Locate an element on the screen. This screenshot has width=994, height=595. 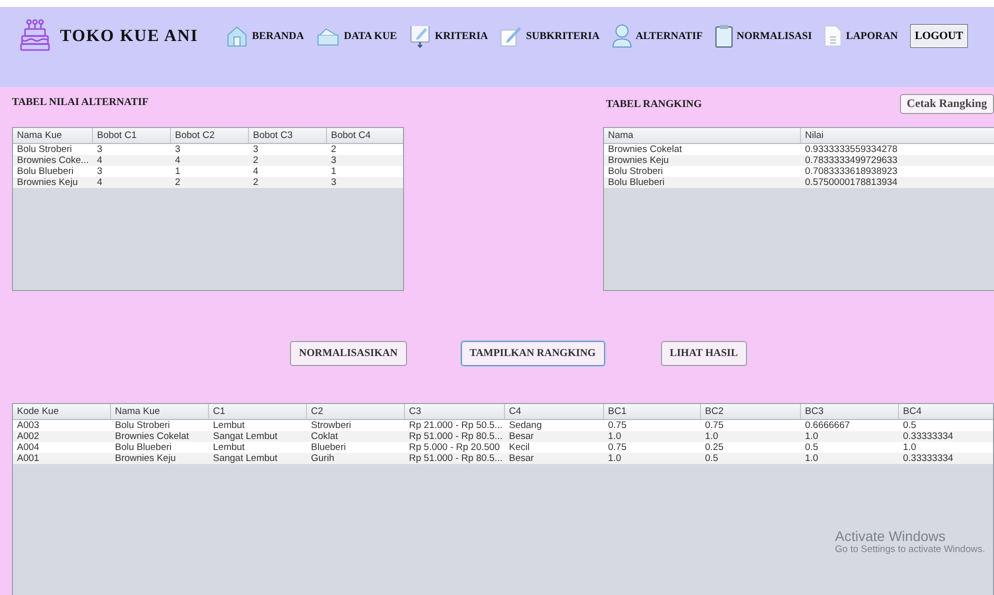
section-title: TABEL NILAI ALTERNATIF is located at coordinates (81, 102).